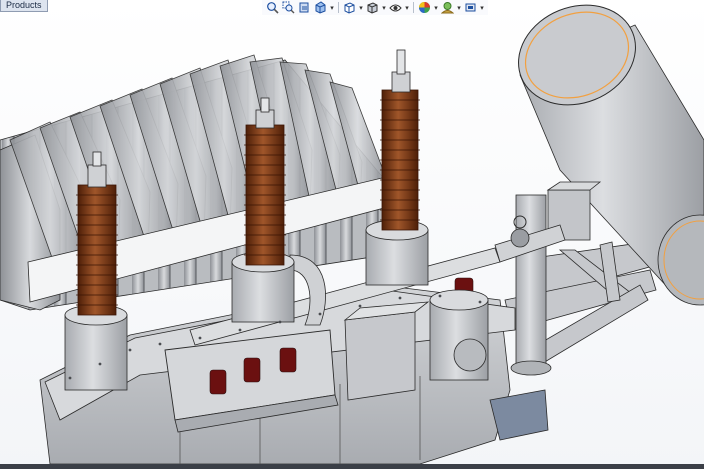 Image resolution: width=704 pixels, height=469 pixels. What do you see at coordinates (424, 8) in the screenshot?
I see `edit-appearance-icon` at bounding box center [424, 8].